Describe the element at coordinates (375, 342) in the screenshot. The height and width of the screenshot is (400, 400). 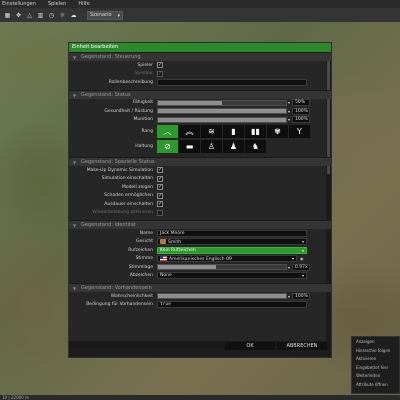
I see `context-item-anzeigen: Anzeigen` at that location.